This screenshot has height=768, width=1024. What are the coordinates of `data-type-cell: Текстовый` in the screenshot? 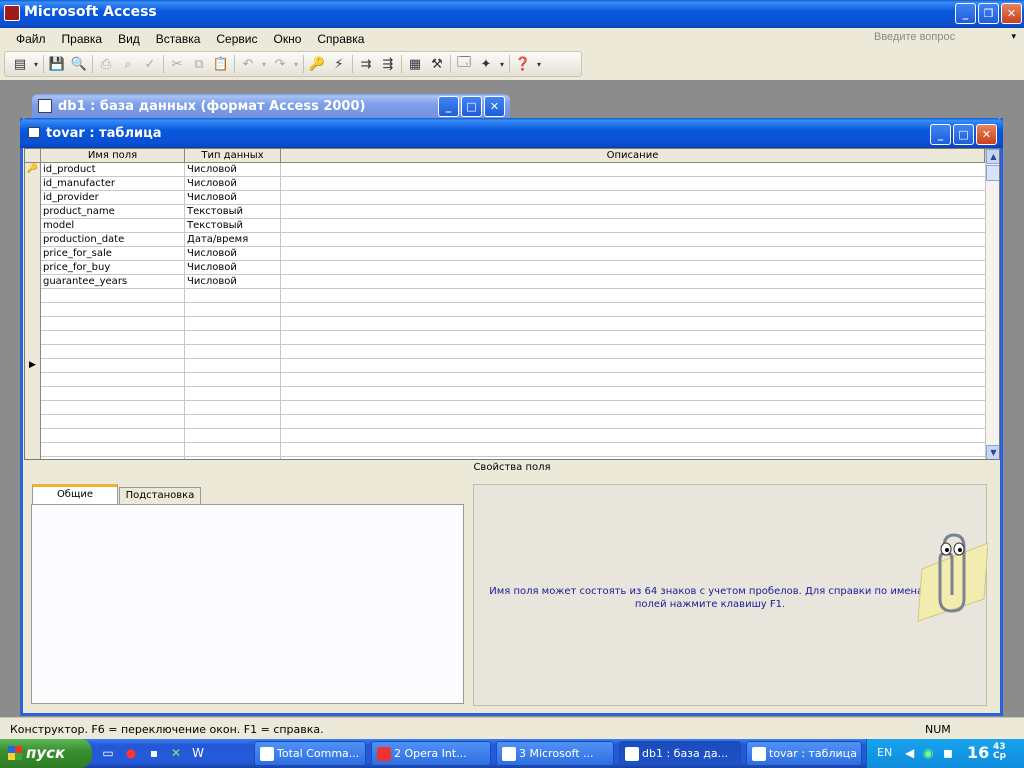 It's located at (233, 226).